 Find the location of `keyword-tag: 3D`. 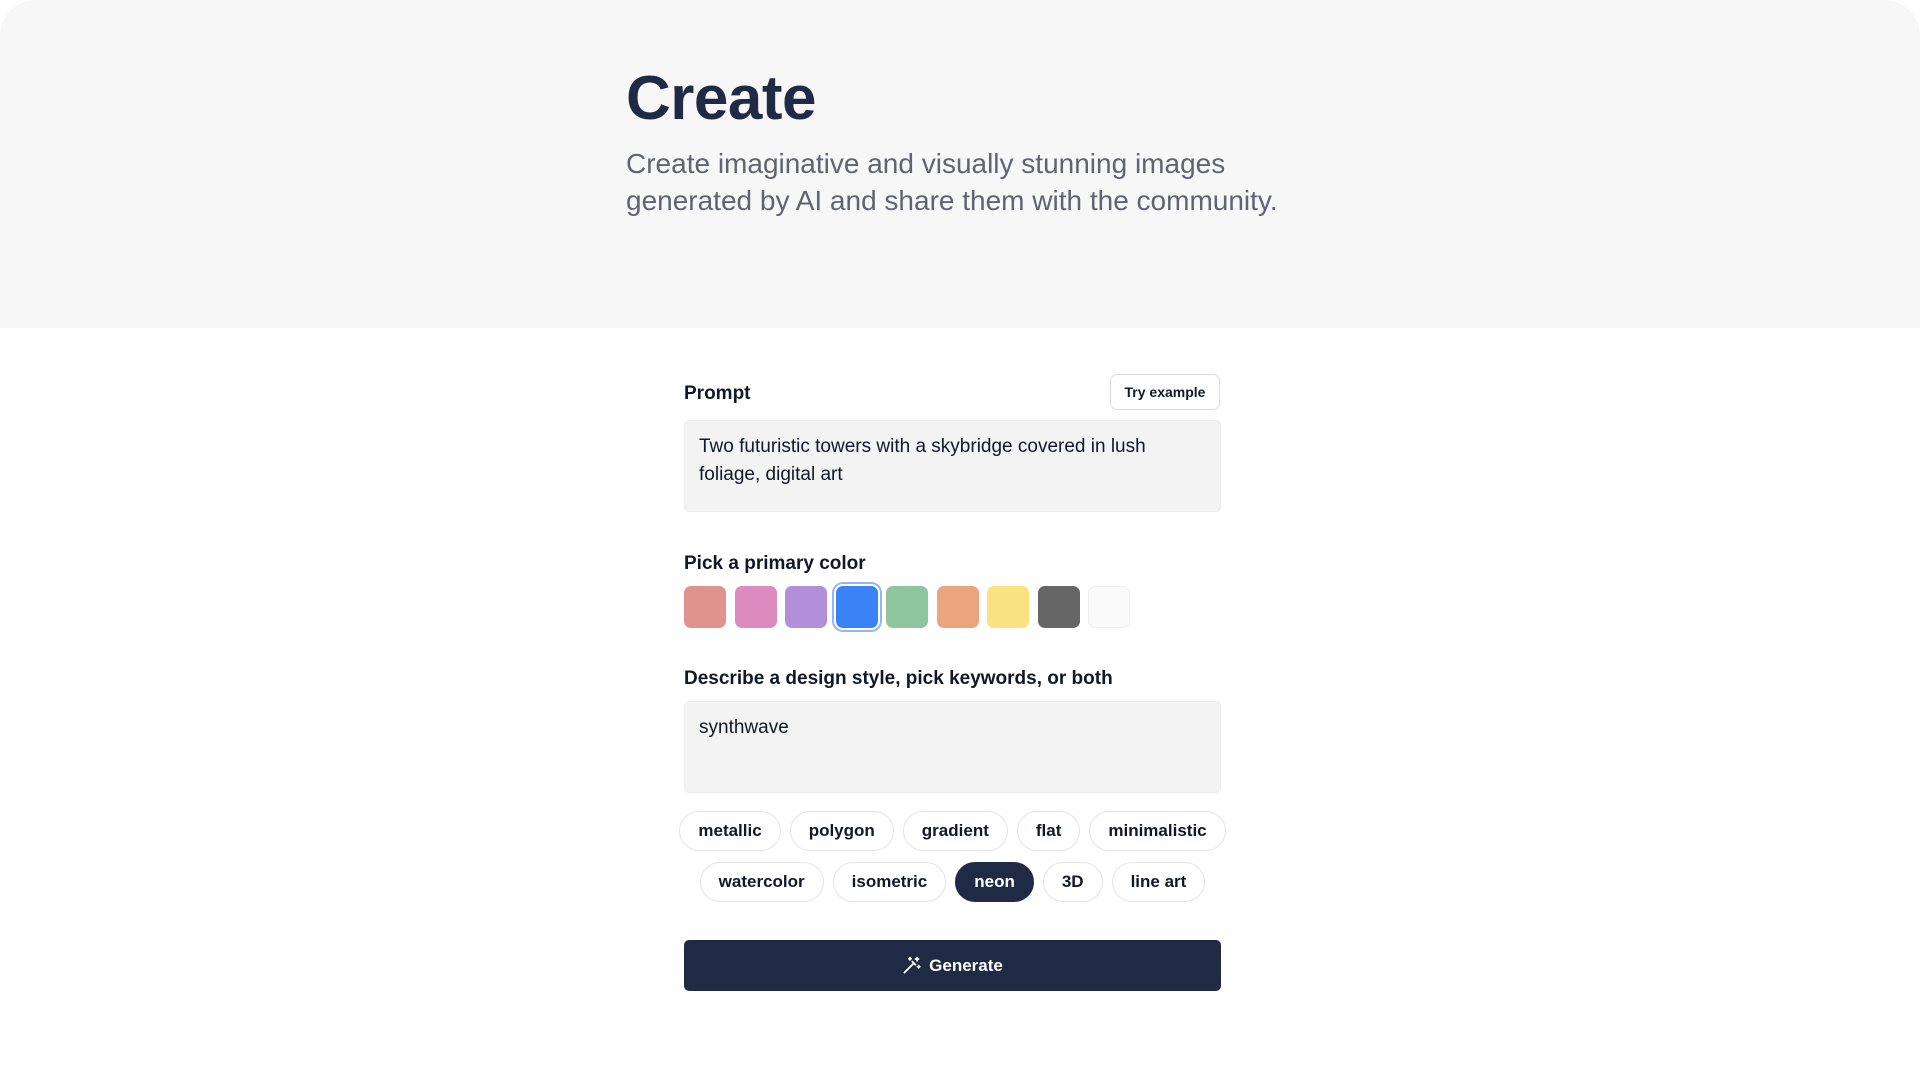

keyword-tag: 3D is located at coordinates (1072, 882).